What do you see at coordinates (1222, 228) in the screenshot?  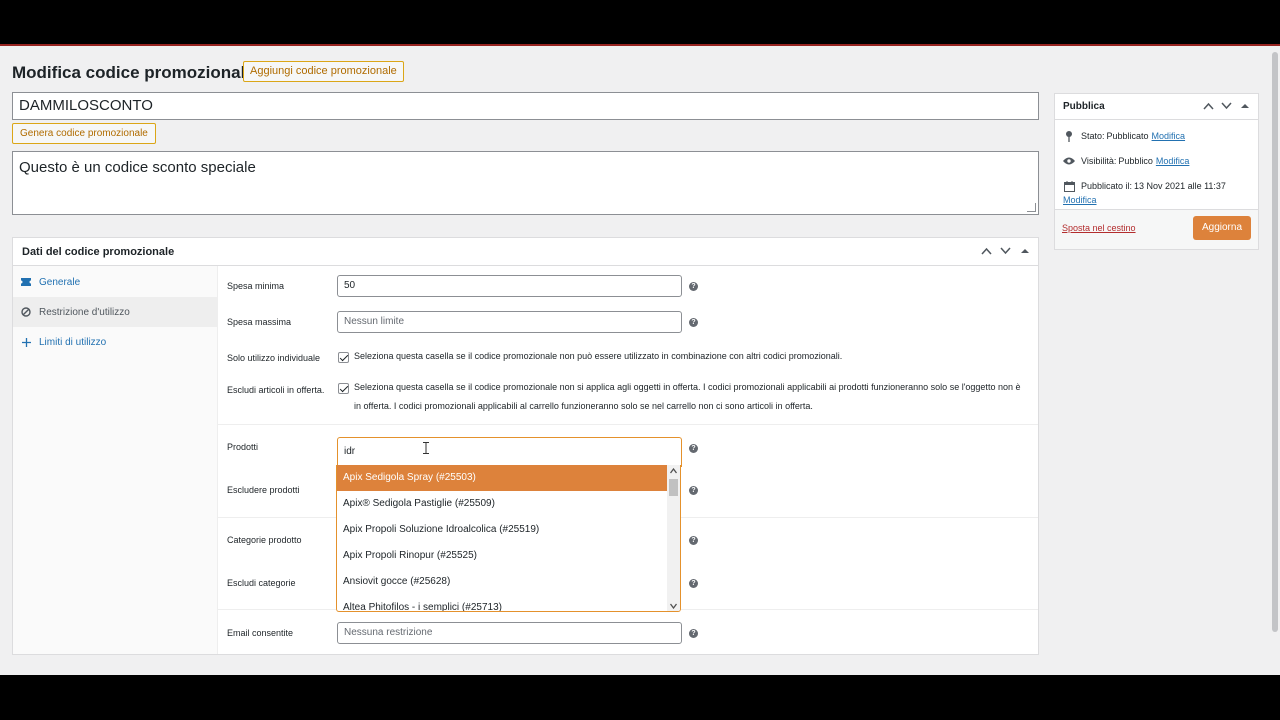 I see `update-button: Aggiorna` at bounding box center [1222, 228].